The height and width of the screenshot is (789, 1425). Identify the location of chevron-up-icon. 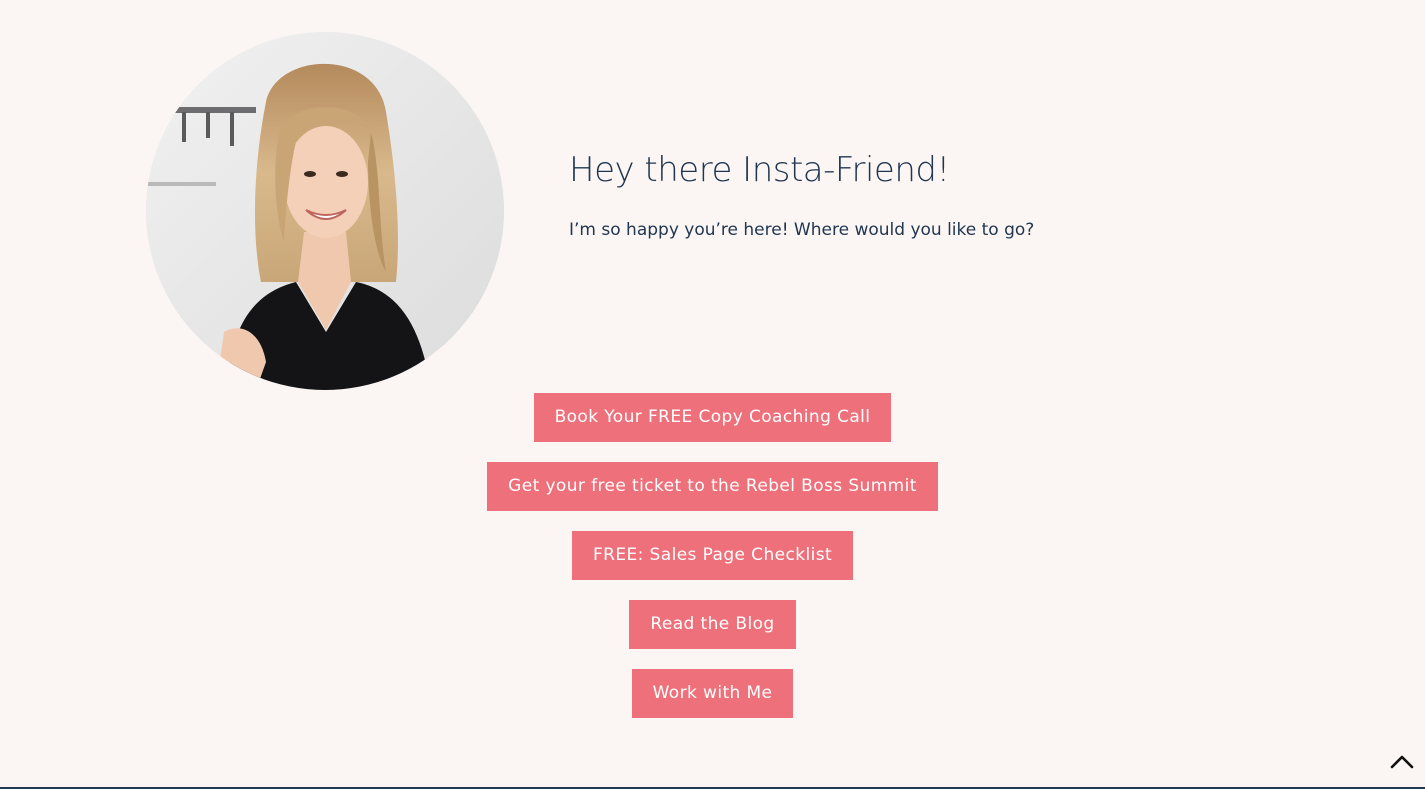
(1402, 762).